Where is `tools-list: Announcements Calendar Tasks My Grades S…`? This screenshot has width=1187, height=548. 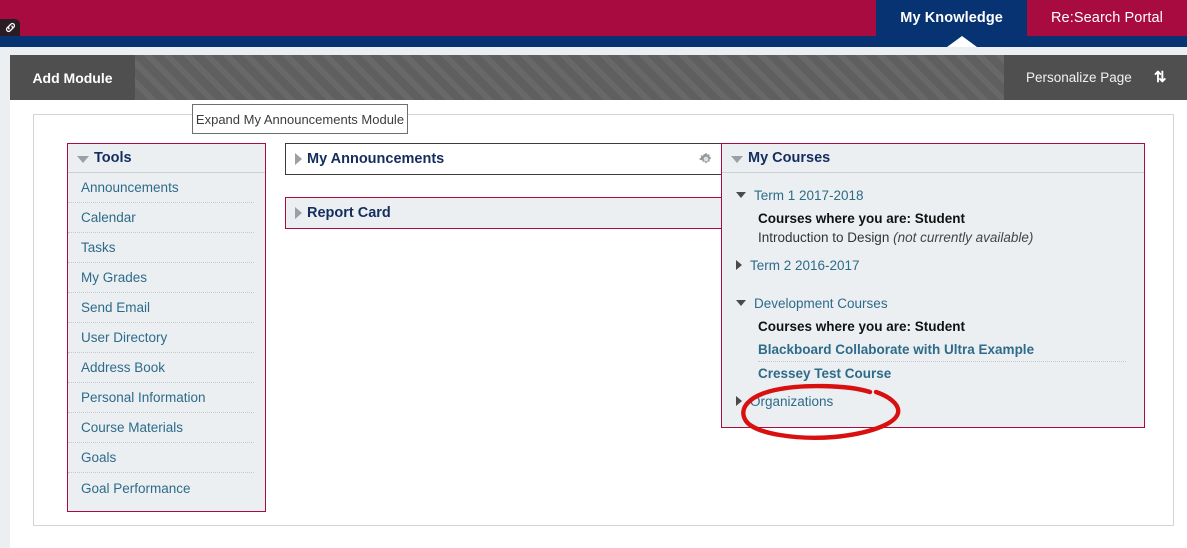
tools-list: Announcements Calendar Tasks My Grades S… is located at coordinates (166, 342).